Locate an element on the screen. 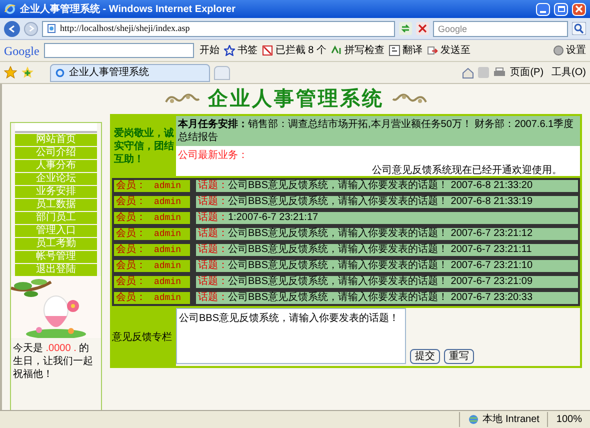 This screenshot has width=590, height=428. add-favorite-icon is located at coordinates (27, 72).